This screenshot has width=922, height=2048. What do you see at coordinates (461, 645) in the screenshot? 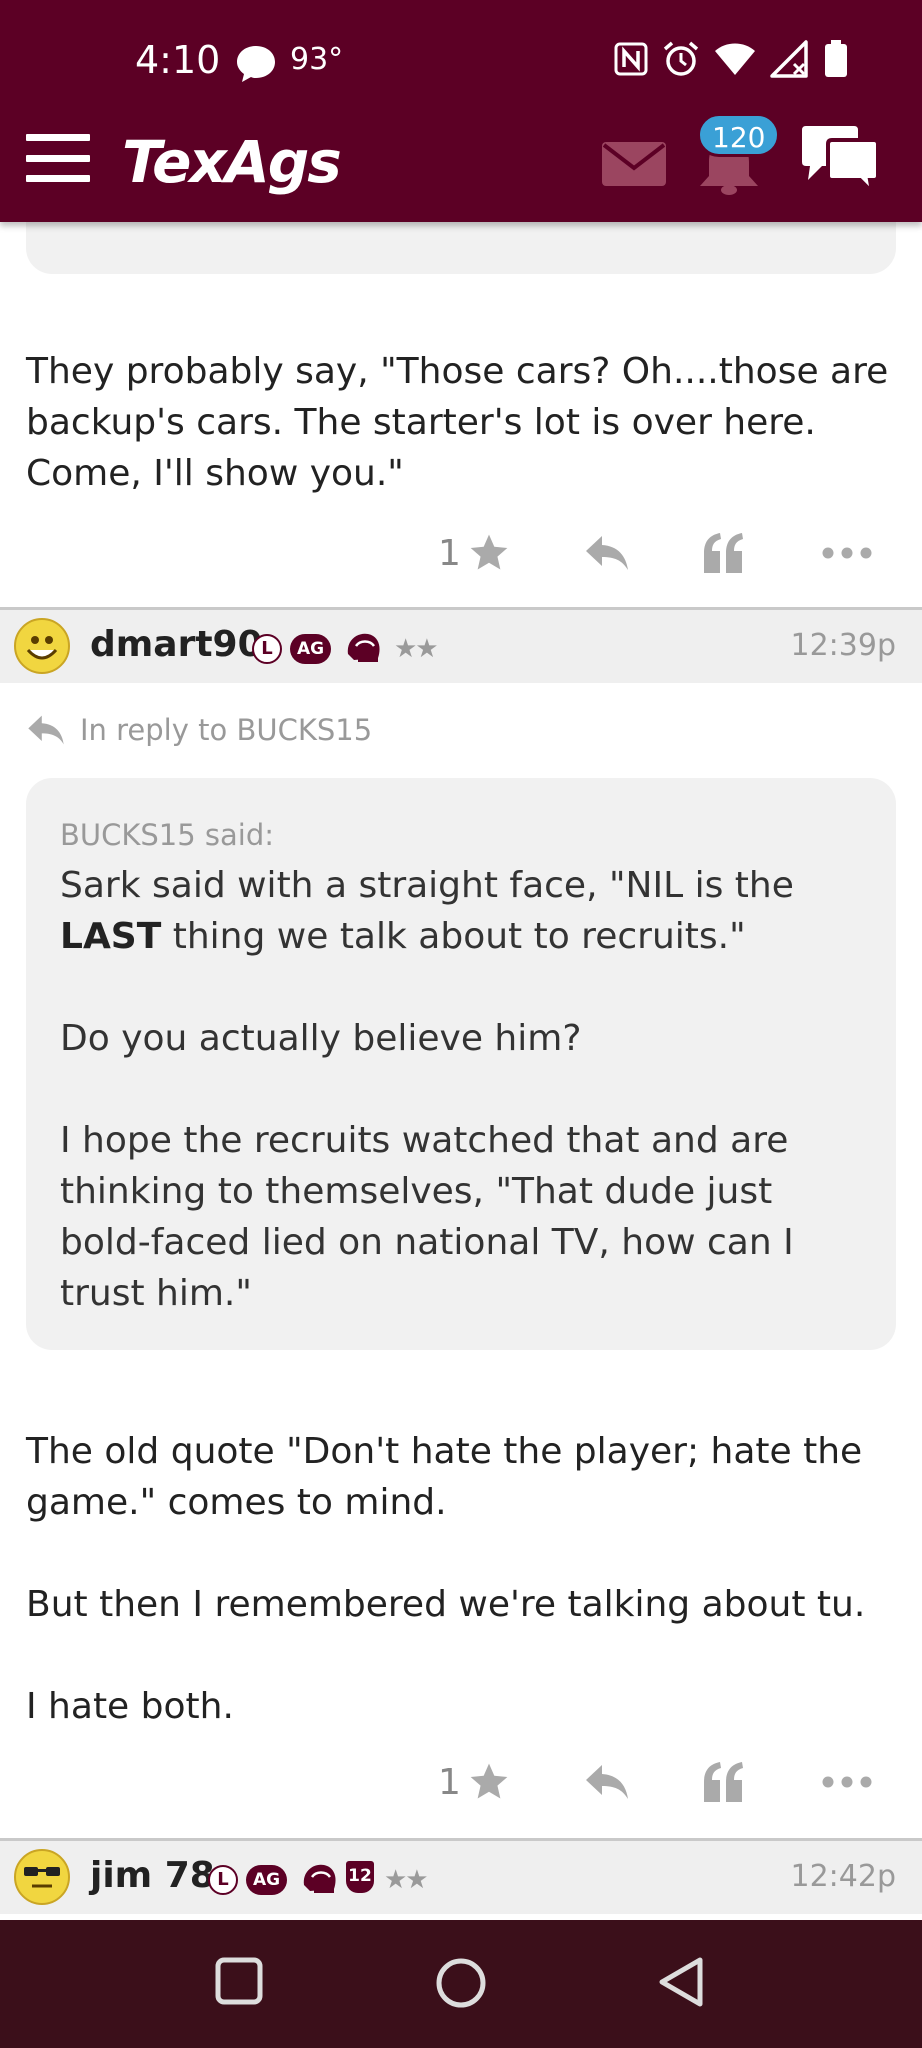
I see `post-author-bar: dmart90 L AG ★★ 12:39p` at bounding box center [461, 645].